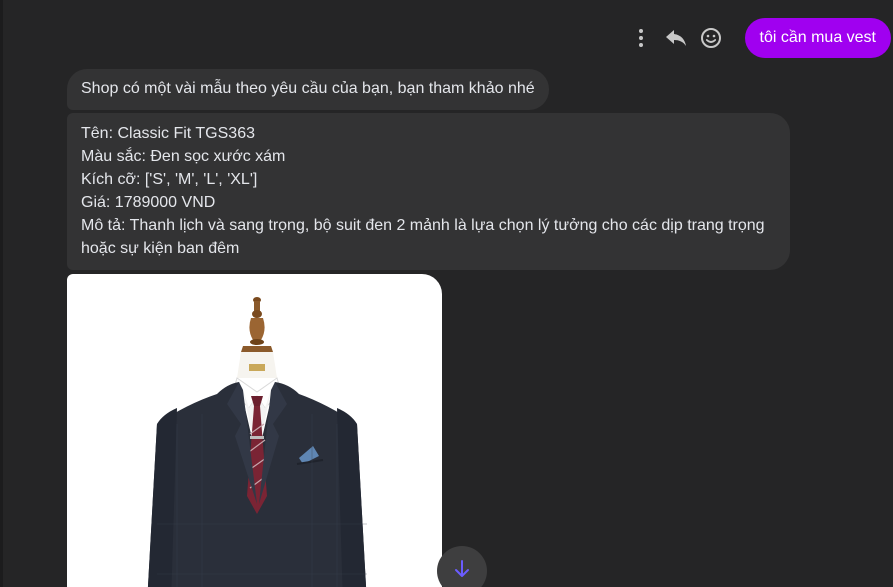 This screenshot has width=893, height=587. Describe the element at coordinates (257, 442) in the screenshot. I see `suit-on-mannequin-image` at that location.